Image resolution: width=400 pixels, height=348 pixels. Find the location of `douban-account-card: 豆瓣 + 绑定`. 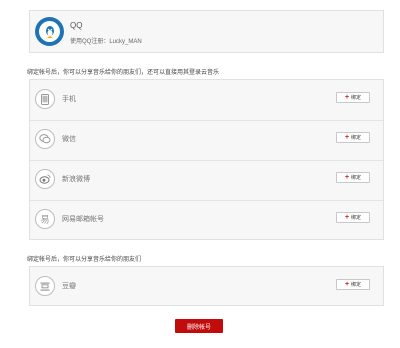

douban-account-card: 豆瓣 + 绑定 is located at coordinates (206, 286).